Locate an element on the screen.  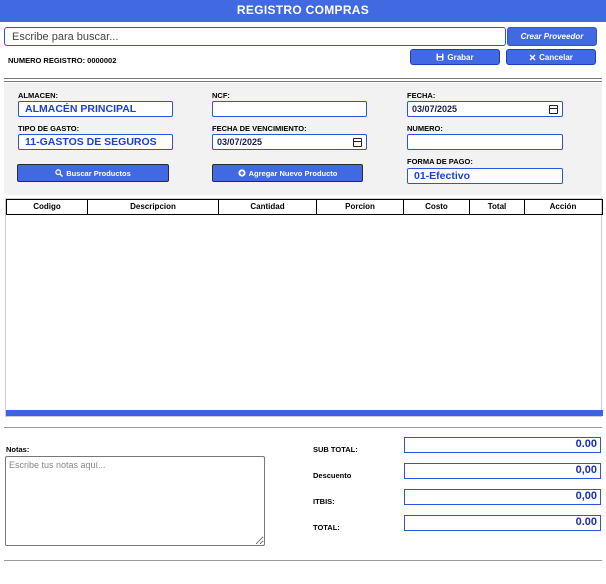
fecha-input: 03/07/2025 is located at coordinates (485, 109).